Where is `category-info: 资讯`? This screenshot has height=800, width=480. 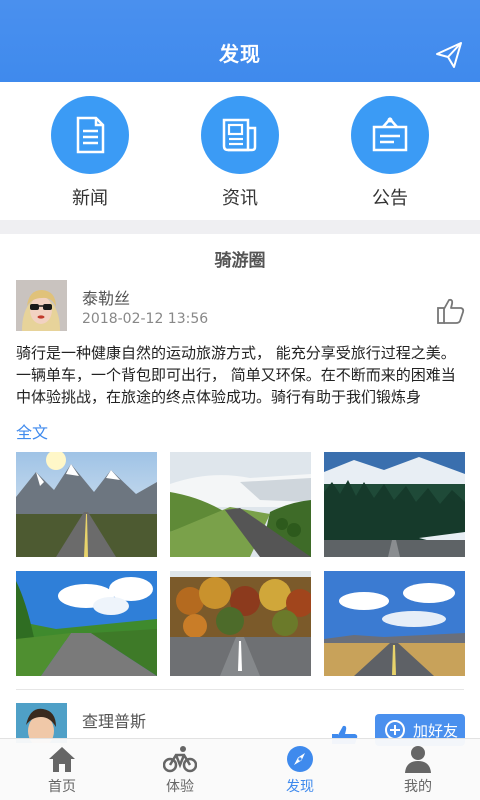
category-info: 资讯 is located at coordinates (240, 153).